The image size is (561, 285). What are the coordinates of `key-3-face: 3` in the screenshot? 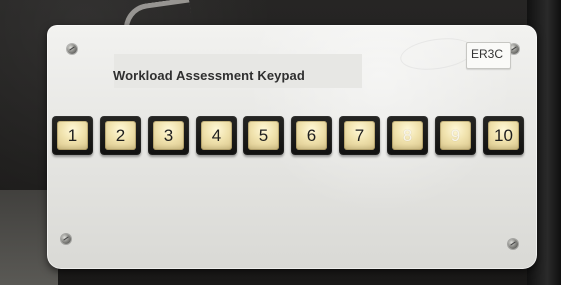 It's located at (168, 135).